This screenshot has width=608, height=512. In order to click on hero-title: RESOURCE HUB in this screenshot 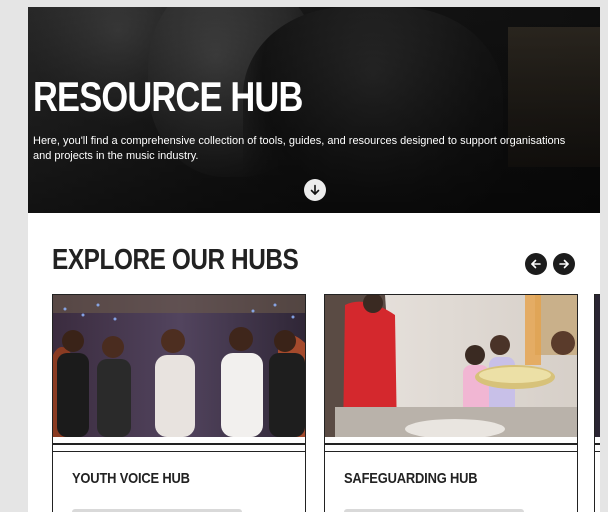, I will do `click(168, 96)`.